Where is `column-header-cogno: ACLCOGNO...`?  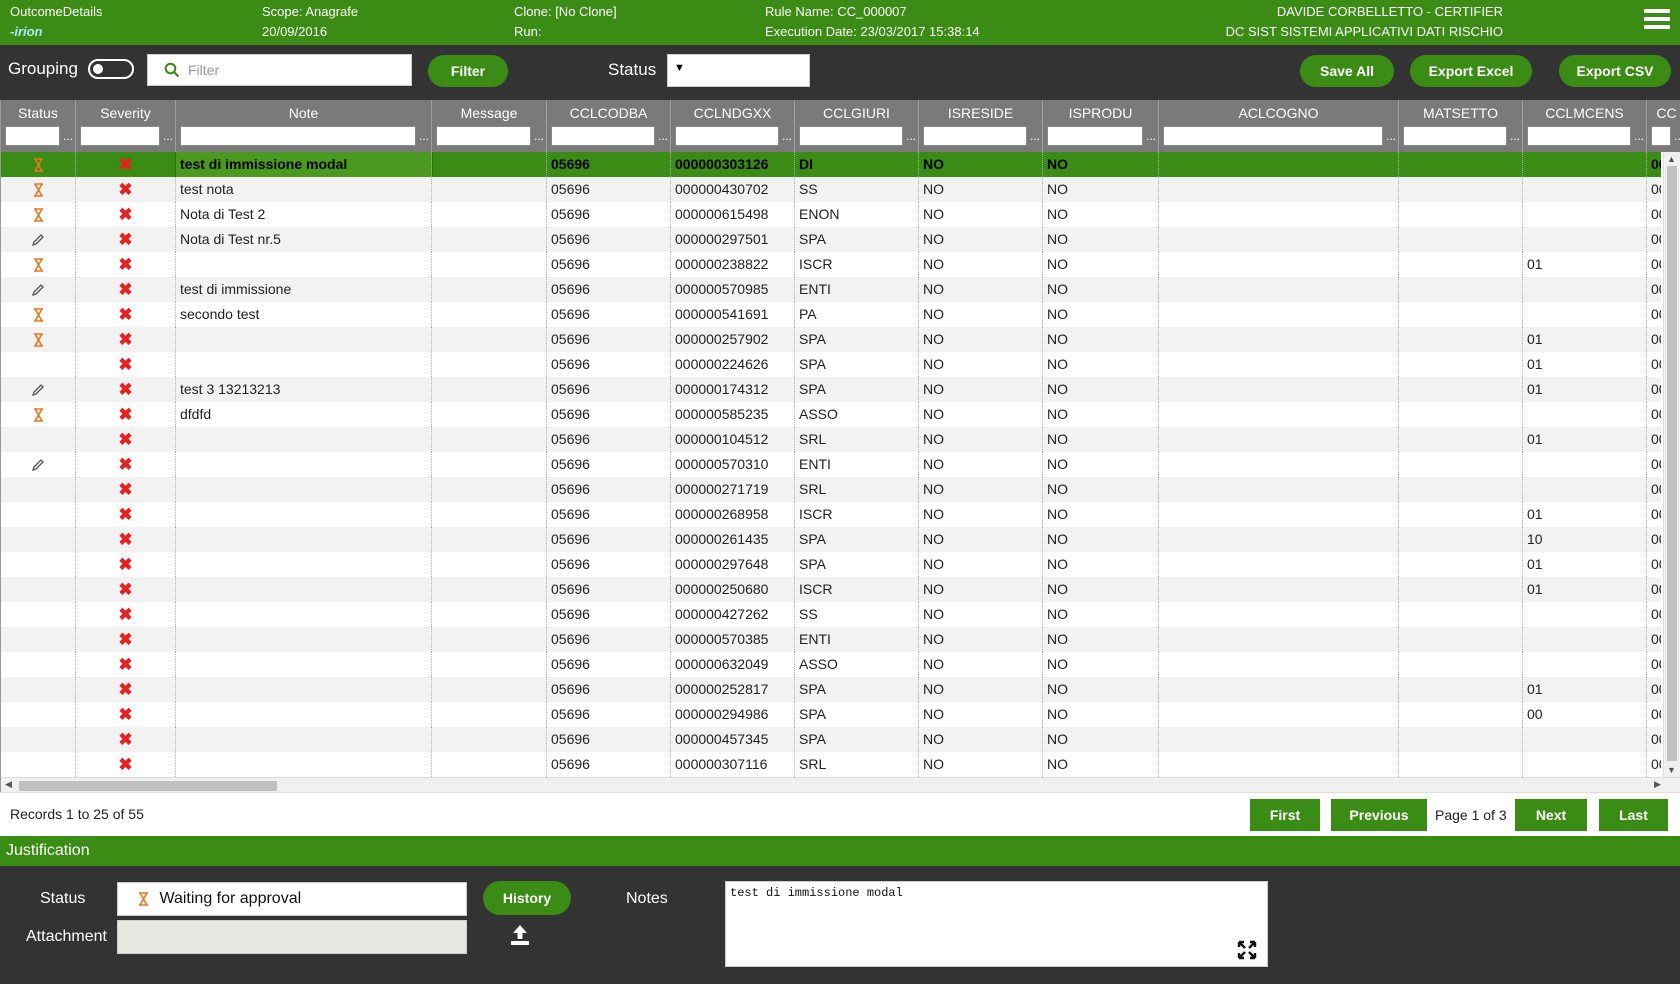
column-header-cogno: ACLCOGNO... is located at coordinates (1279, 126).